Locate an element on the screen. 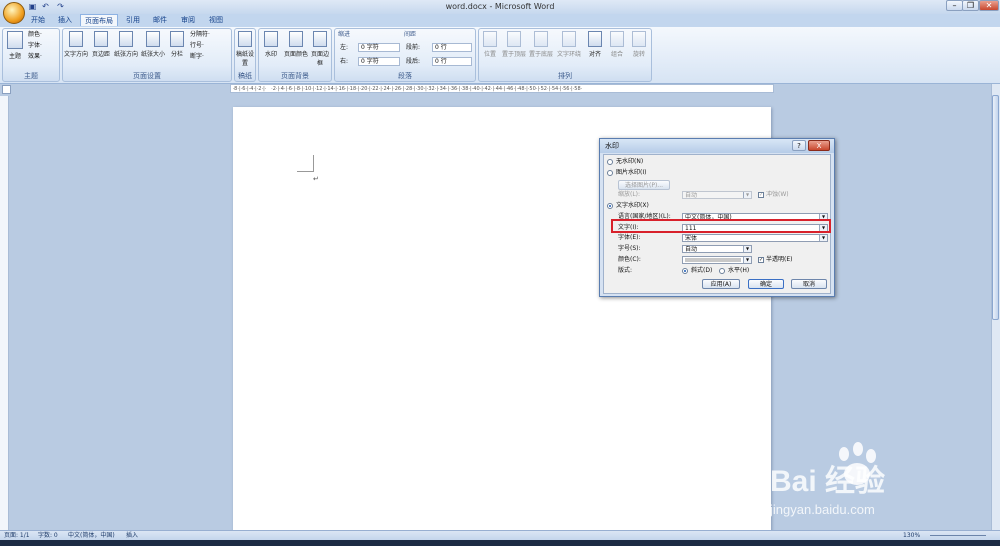 The image size is (1000, 546). orientation-button: 纸张方向 is located at coordinates (126, 44).